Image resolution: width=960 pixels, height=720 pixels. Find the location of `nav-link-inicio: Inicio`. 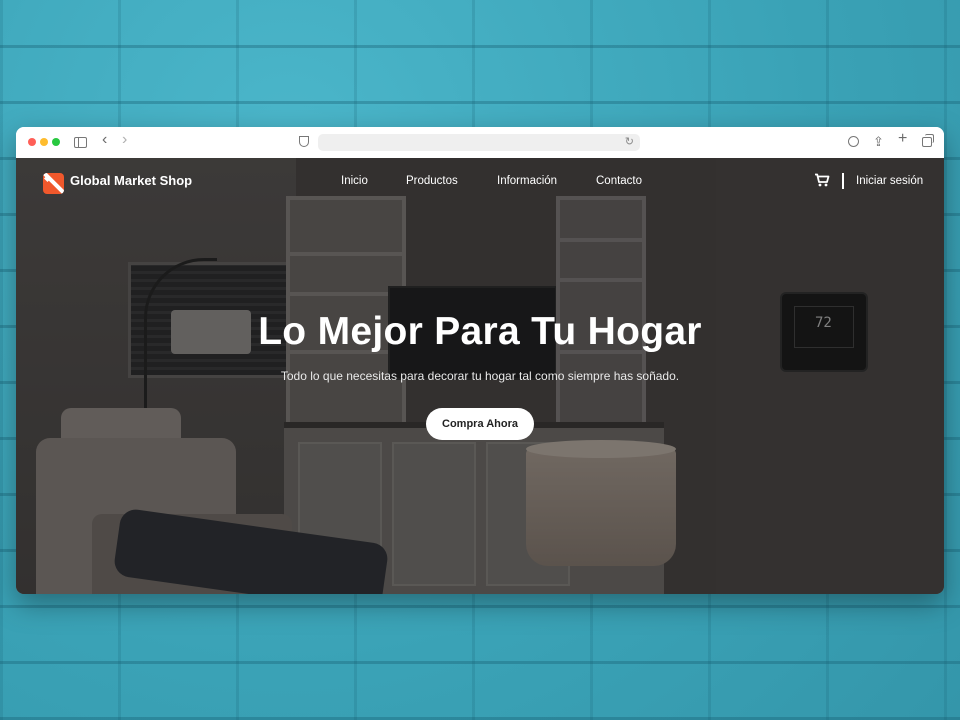

nav-link-inicio: Inicio is located at coordinates (354, 181).